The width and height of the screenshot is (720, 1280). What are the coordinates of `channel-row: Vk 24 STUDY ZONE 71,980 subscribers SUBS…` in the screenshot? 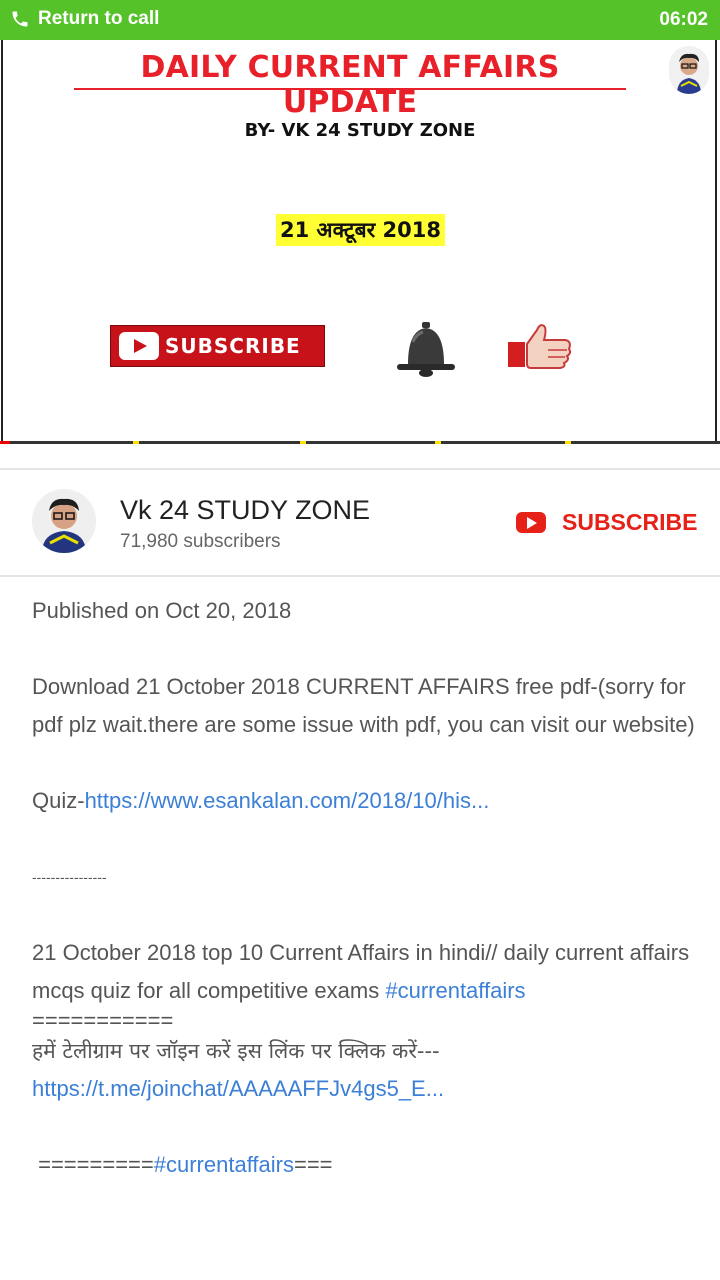 It's located at (360, 523).